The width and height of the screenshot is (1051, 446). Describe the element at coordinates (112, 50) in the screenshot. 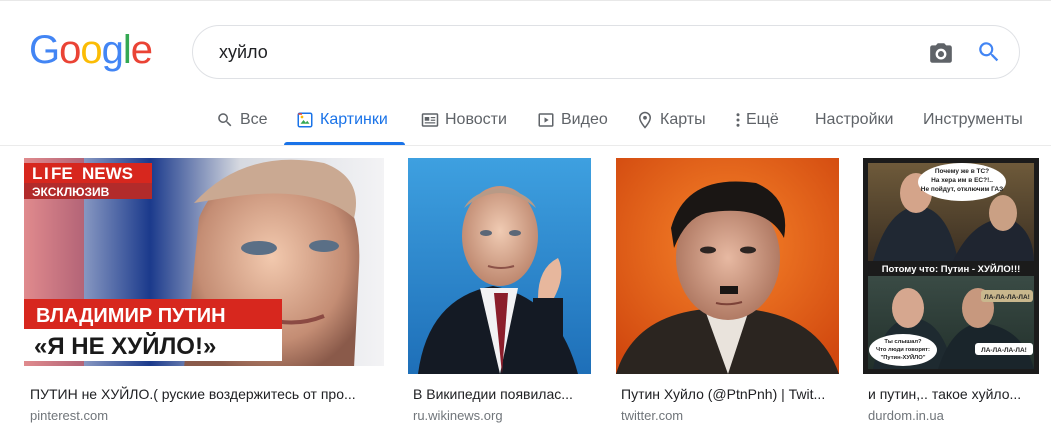

I see `logo-letter: g` at that location.